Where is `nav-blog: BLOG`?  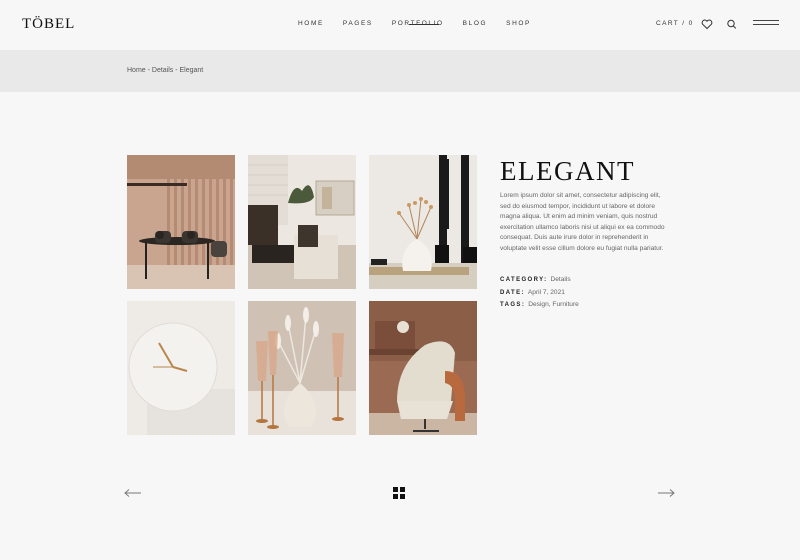
nav-blog: BLOG is located at coordinates (475, 23).